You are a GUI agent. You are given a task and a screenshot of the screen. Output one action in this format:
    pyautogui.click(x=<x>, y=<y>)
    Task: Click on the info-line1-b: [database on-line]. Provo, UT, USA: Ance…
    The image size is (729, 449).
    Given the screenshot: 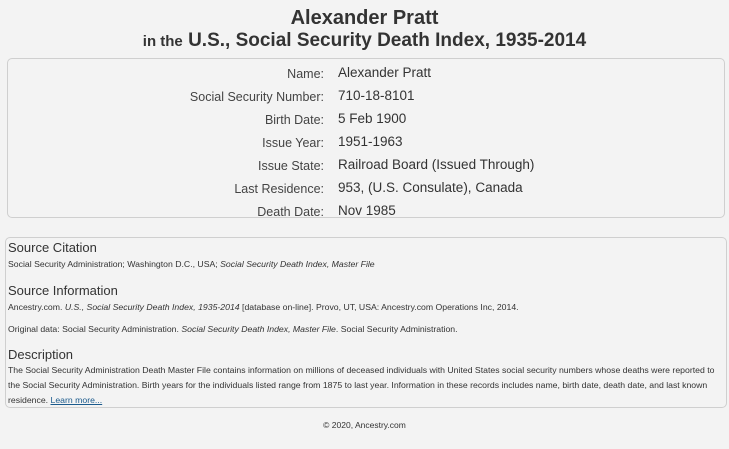 What is the action you would take?
    pyautogui.click(x=379, y=307)
    